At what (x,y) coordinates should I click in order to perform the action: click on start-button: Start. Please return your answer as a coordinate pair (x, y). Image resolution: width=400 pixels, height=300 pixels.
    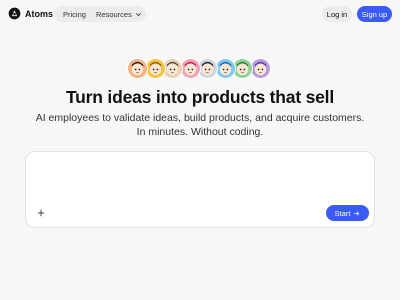
    Looking at the image, I should click on (347, 213).